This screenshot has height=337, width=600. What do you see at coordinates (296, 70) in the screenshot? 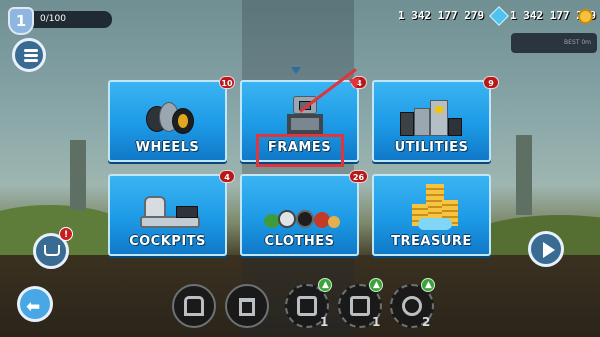
I see `scroll-indicator-icon` at bounding box center [296, 70].